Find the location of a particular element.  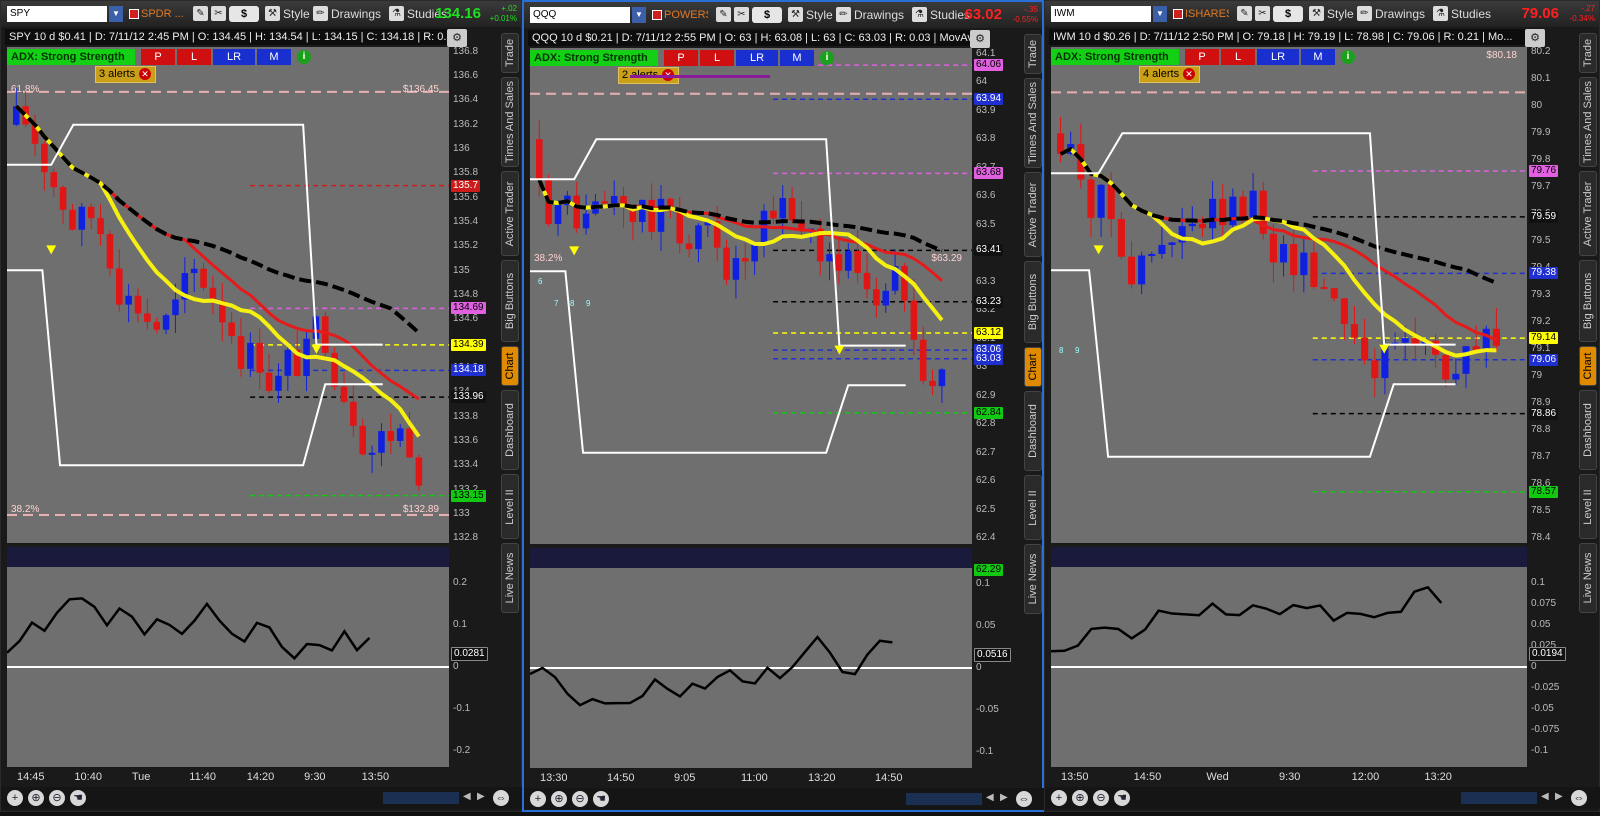

alerts-badge: 4 alerts ✕ is located at coordinates (1170, 74).